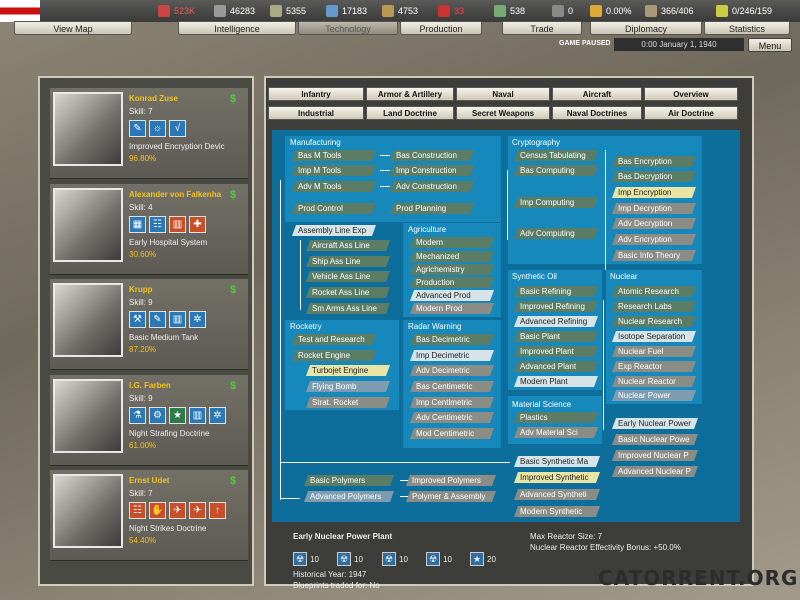  I want to click on tech-adv-decryption: Adv Decryption, so click(654, 223).